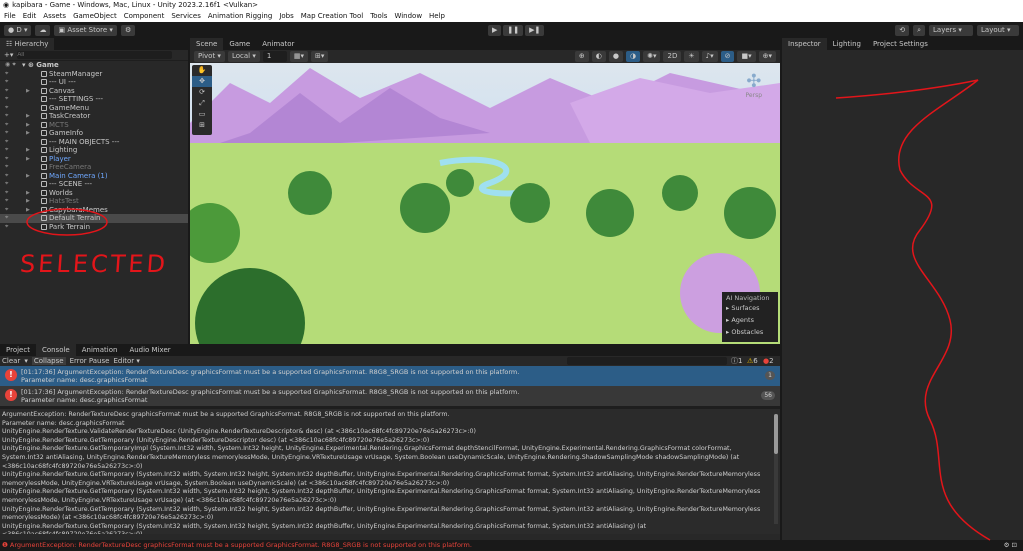  I want to click on cloud-icon: ☁, so click(43, 30).